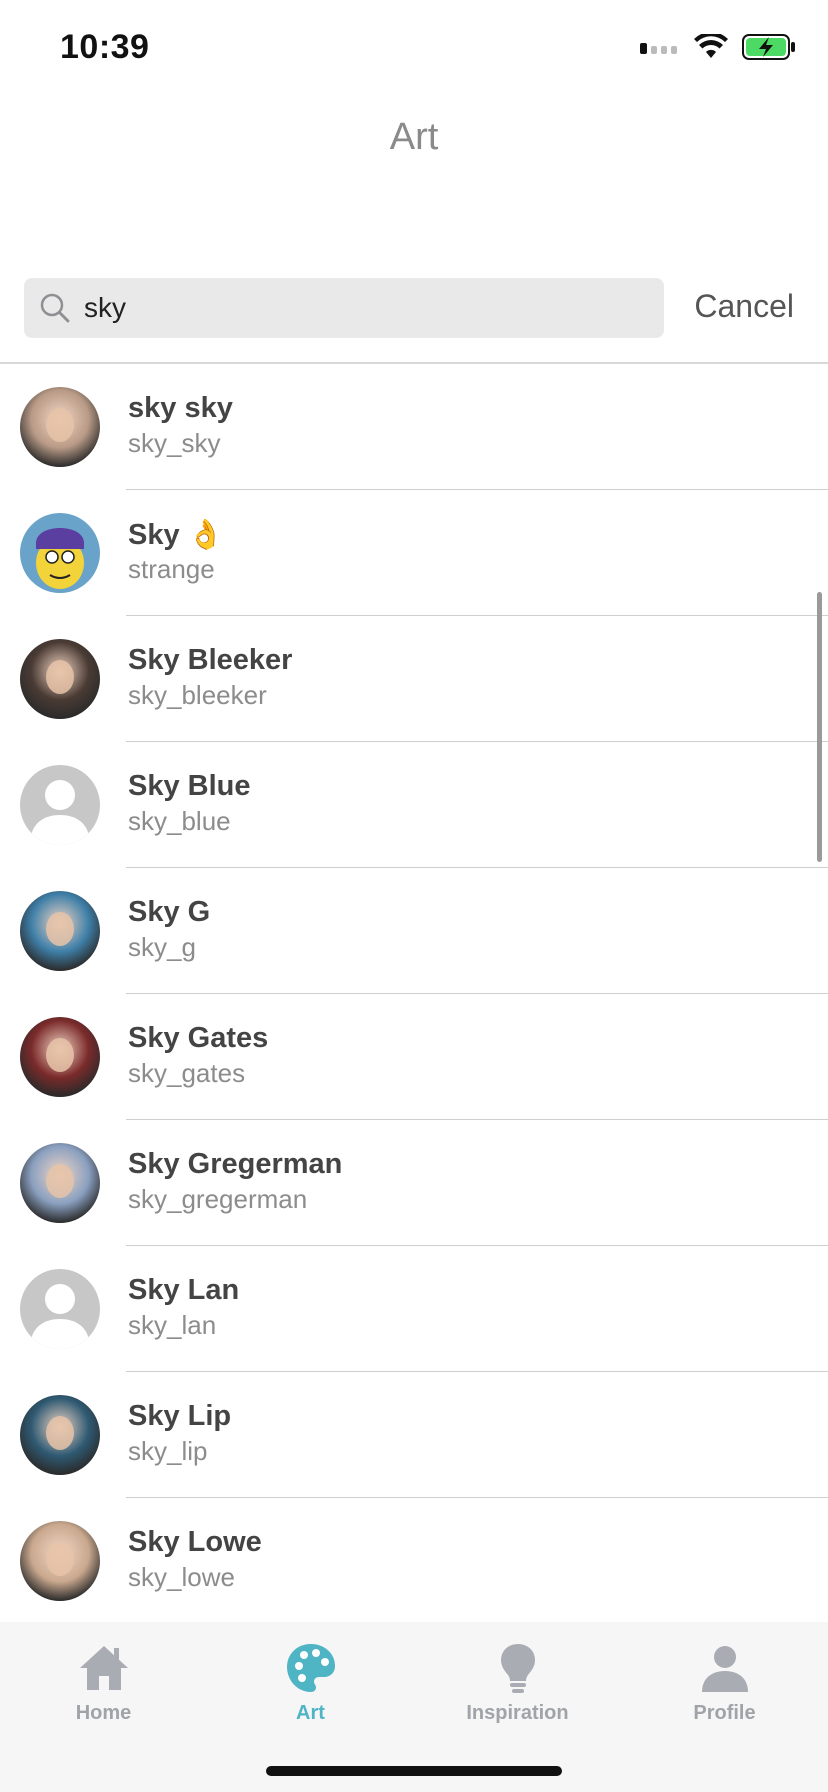 The width and height of the screenshot is (828, 1792). Describe the element at coordinates (768, 47) in the screenshot. I see `battery-charging-icon` at that location.